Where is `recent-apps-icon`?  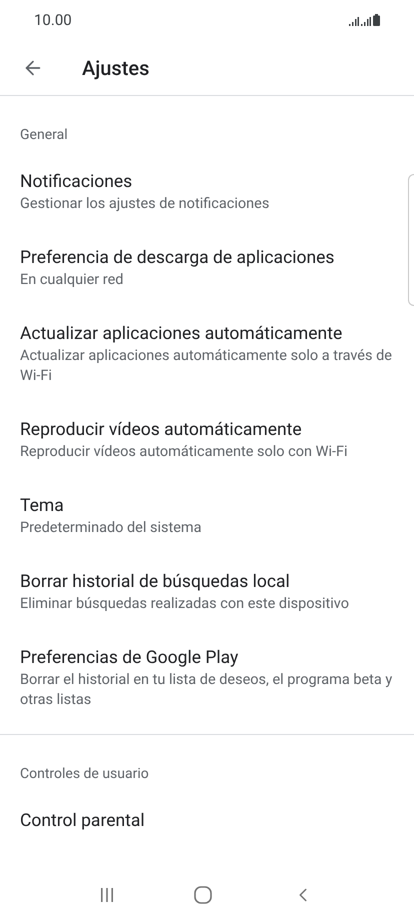 recent-apps-icon is located at coordinates (107, 895).